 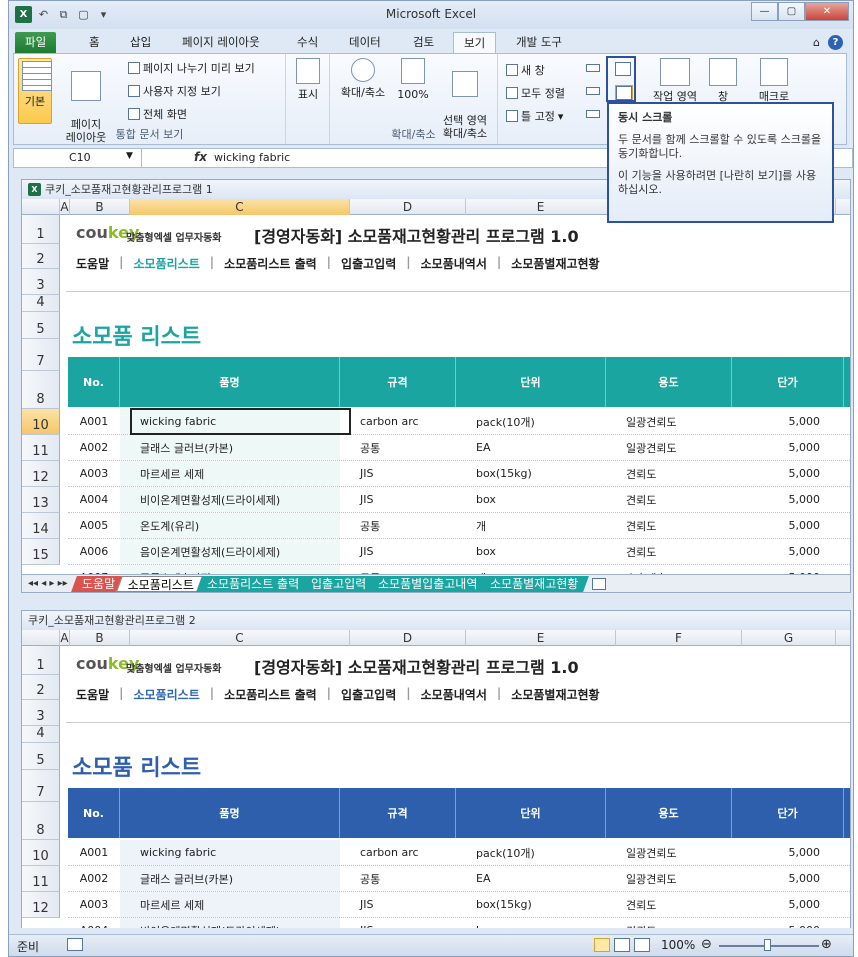 I want to click on table-cell: 글래스 글러브(카본), so click(x=230, y=447).